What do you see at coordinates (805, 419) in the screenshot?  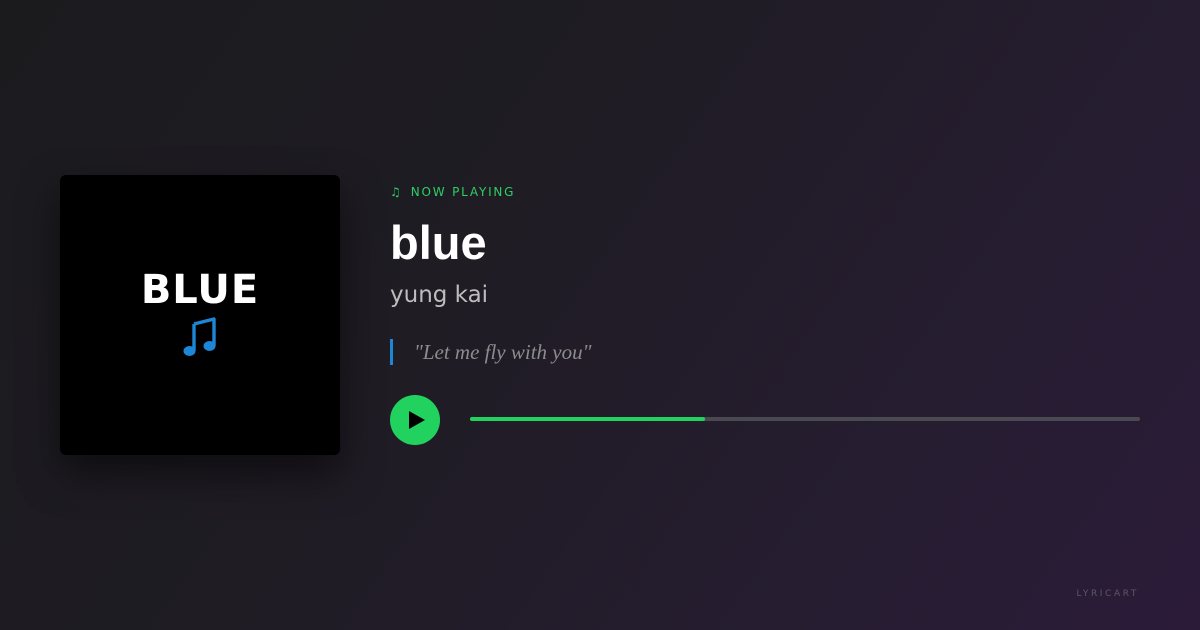 I see `progress-bar` at bounding box center [805, 419].